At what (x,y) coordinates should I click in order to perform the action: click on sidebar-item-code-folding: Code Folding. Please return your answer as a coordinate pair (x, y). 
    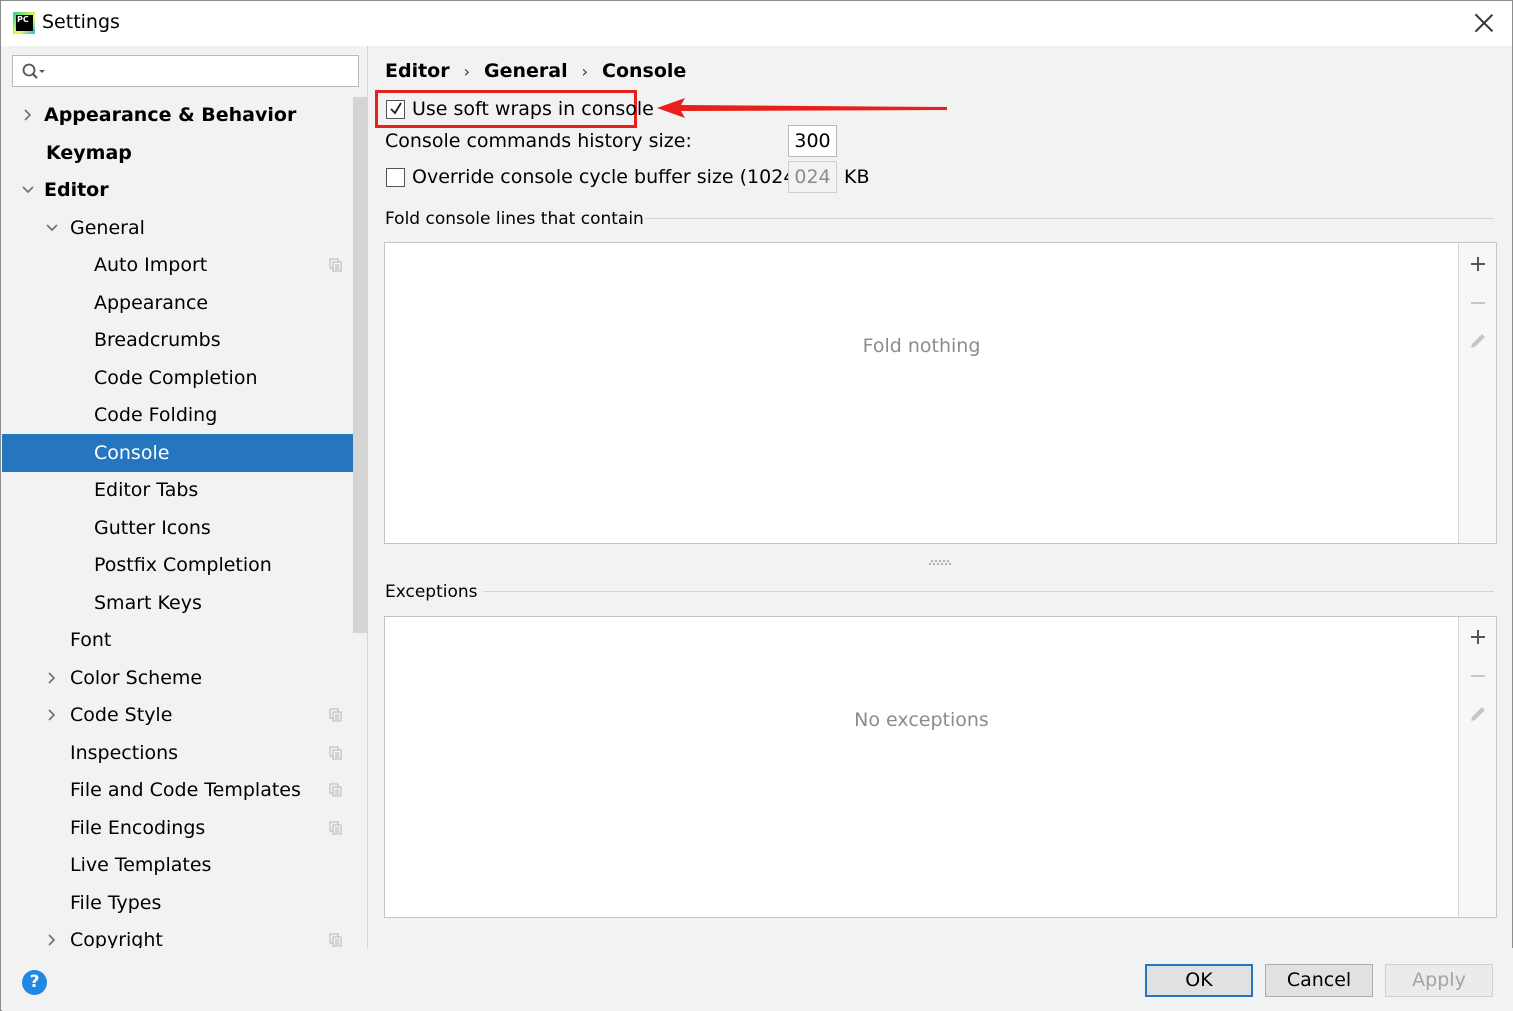
    Looking at the image, I should click on (178, 415).